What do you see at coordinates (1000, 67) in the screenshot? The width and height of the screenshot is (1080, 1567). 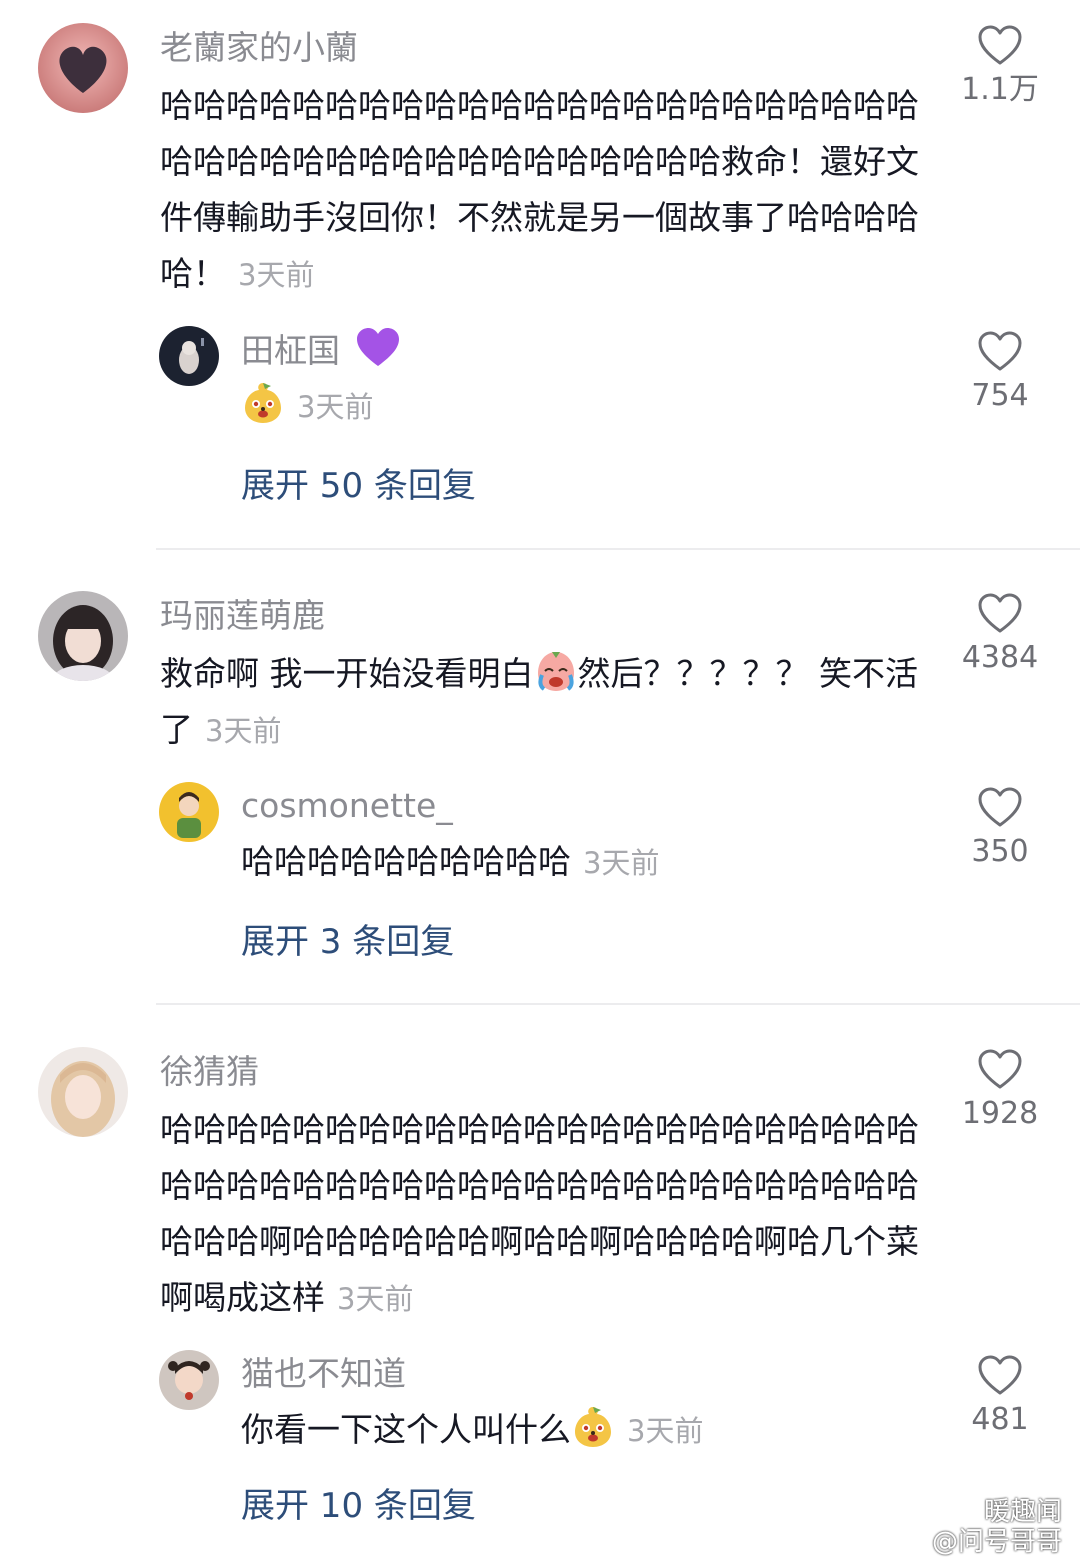 I see `like-button: 1.1万` at bounding box center [1000, 67].